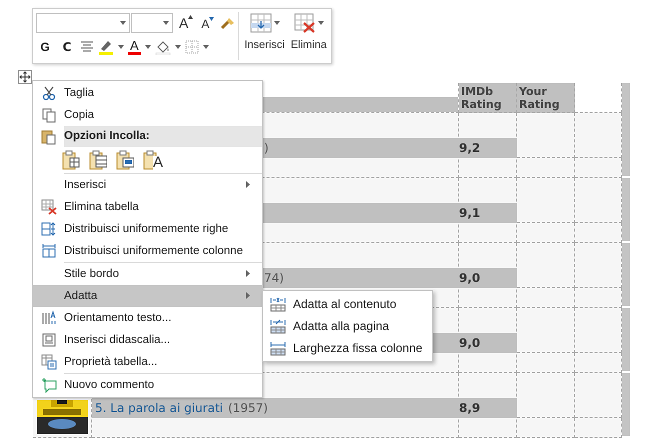 This screenshot has width=650, height=445. I want to click on font-color-button: A, so click(134, 47).